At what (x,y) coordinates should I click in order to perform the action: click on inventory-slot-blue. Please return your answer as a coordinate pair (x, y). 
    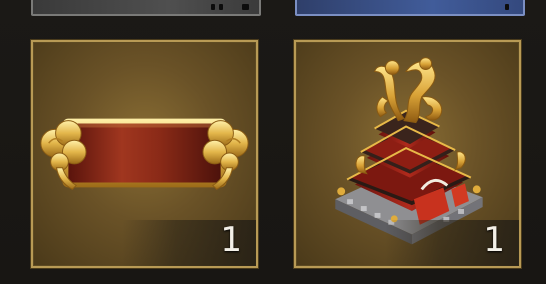
    Looking at the image, I should click on (410, 8).